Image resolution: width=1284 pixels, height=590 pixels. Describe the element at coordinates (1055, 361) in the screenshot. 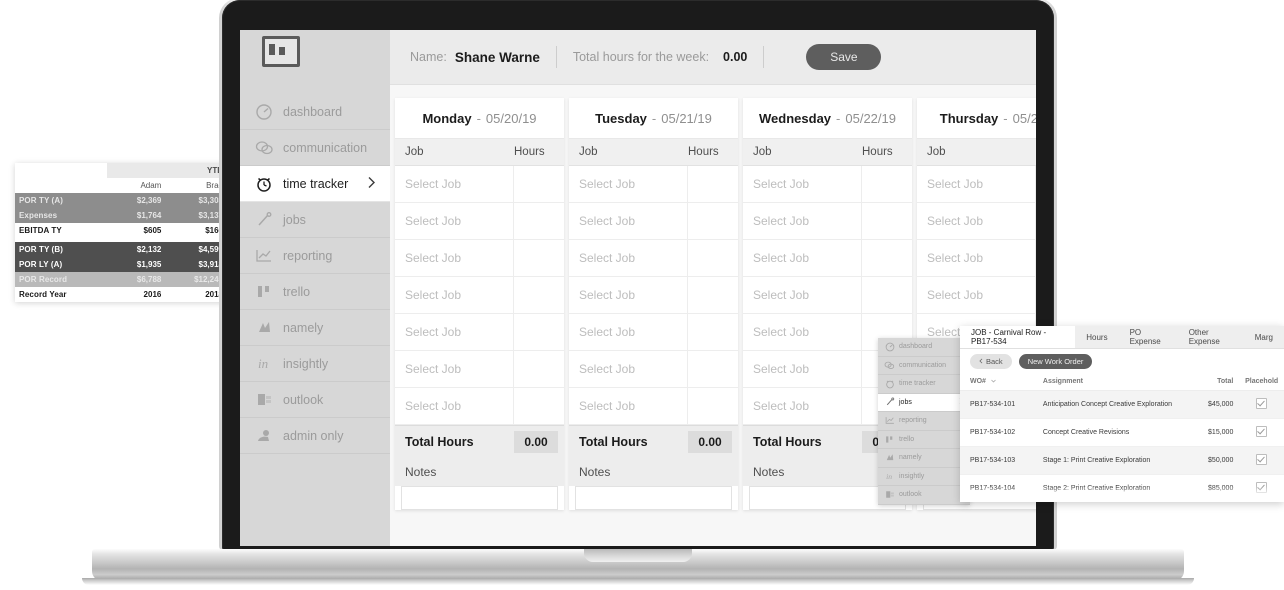

I see `new-work-order-button: New Work Order` at that location.